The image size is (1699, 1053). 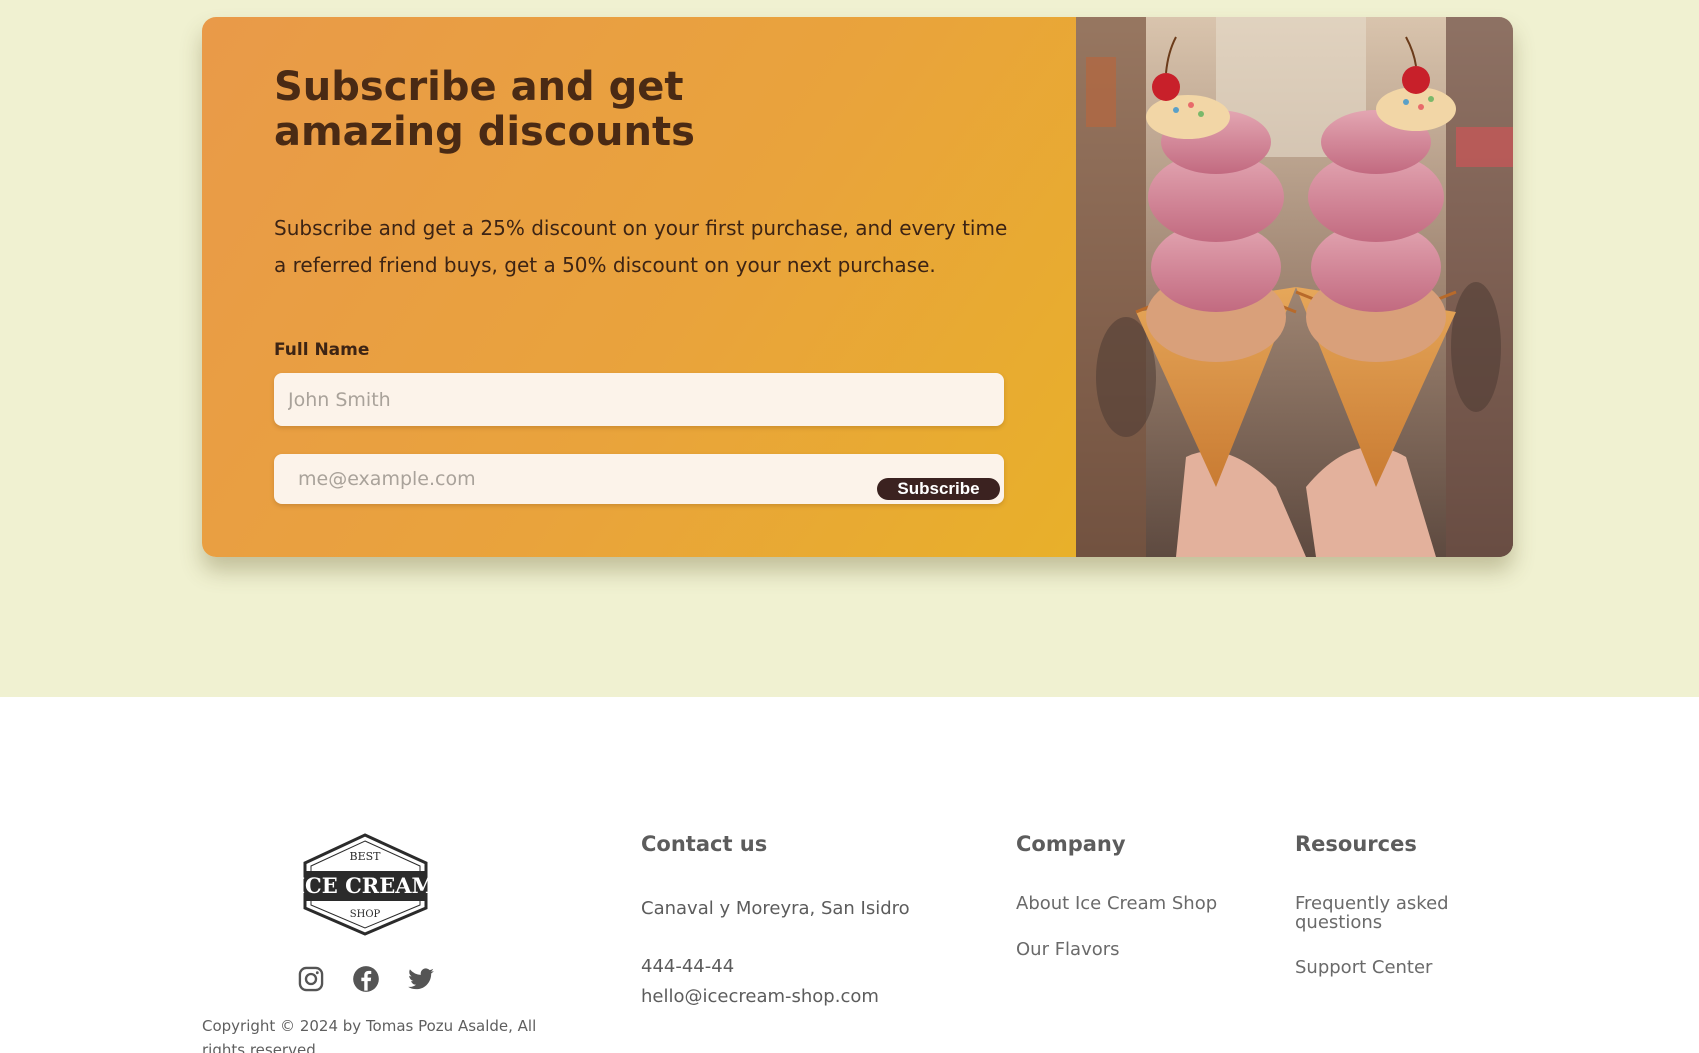 I want to click on twitter-icon, so click(x=421, y=979).